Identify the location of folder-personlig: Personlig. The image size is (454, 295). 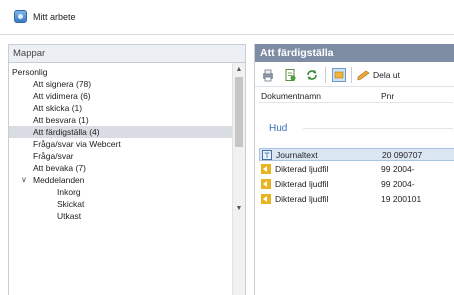
(121, 72).